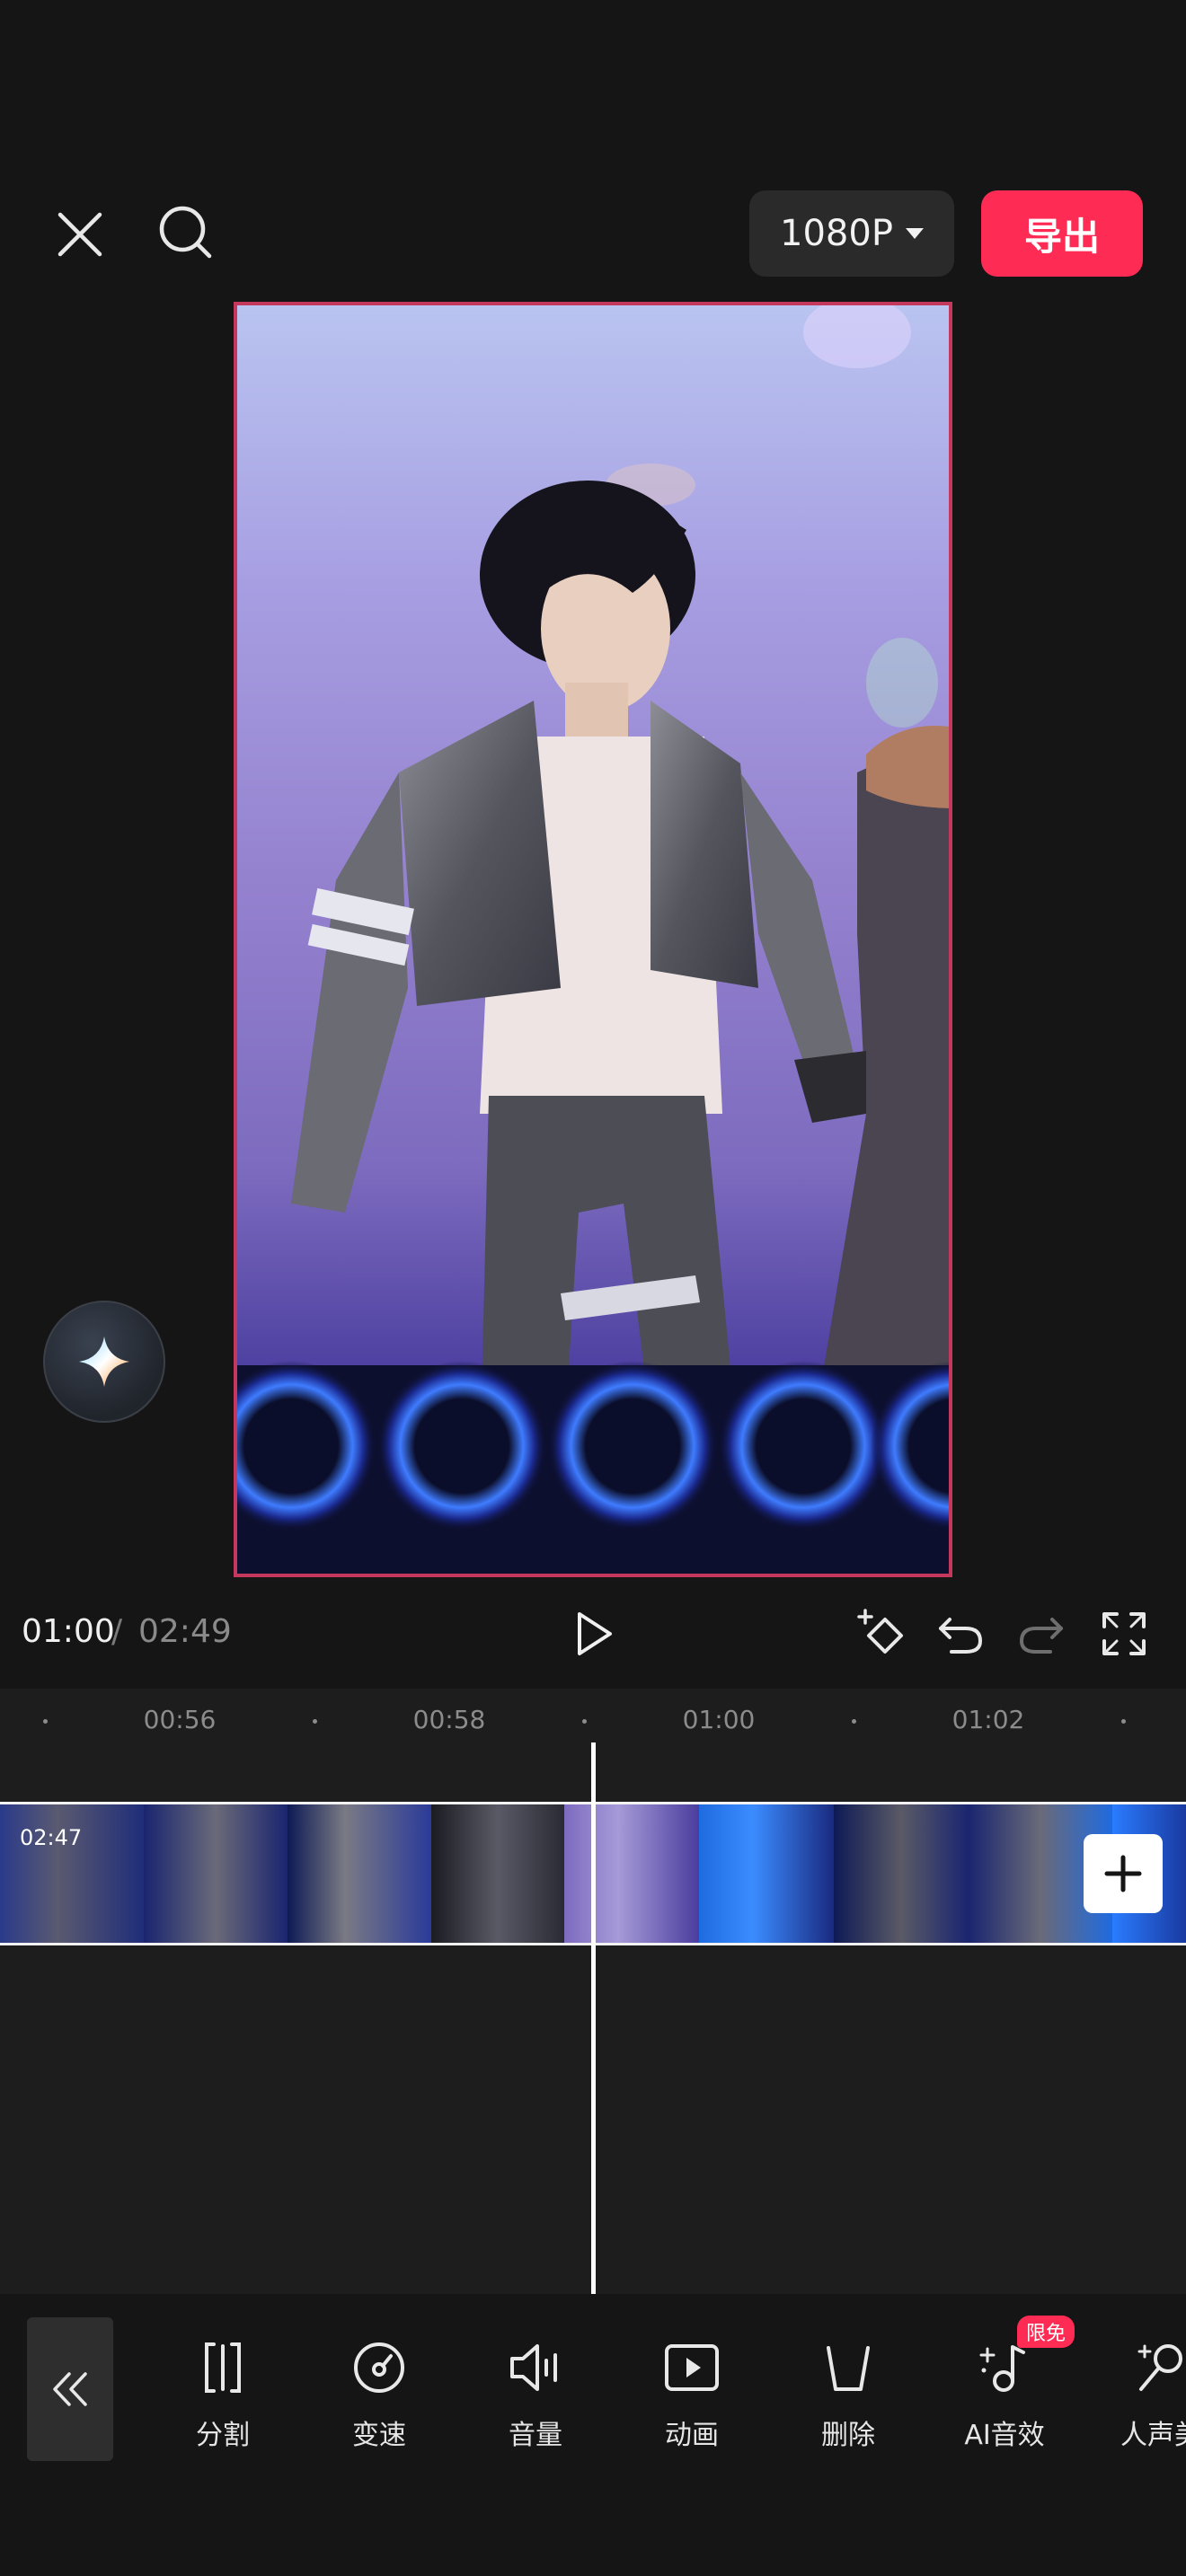 The width and height of the screenshot is (1186, 2576). I want to click on speed-icon, so click(379, 2367).